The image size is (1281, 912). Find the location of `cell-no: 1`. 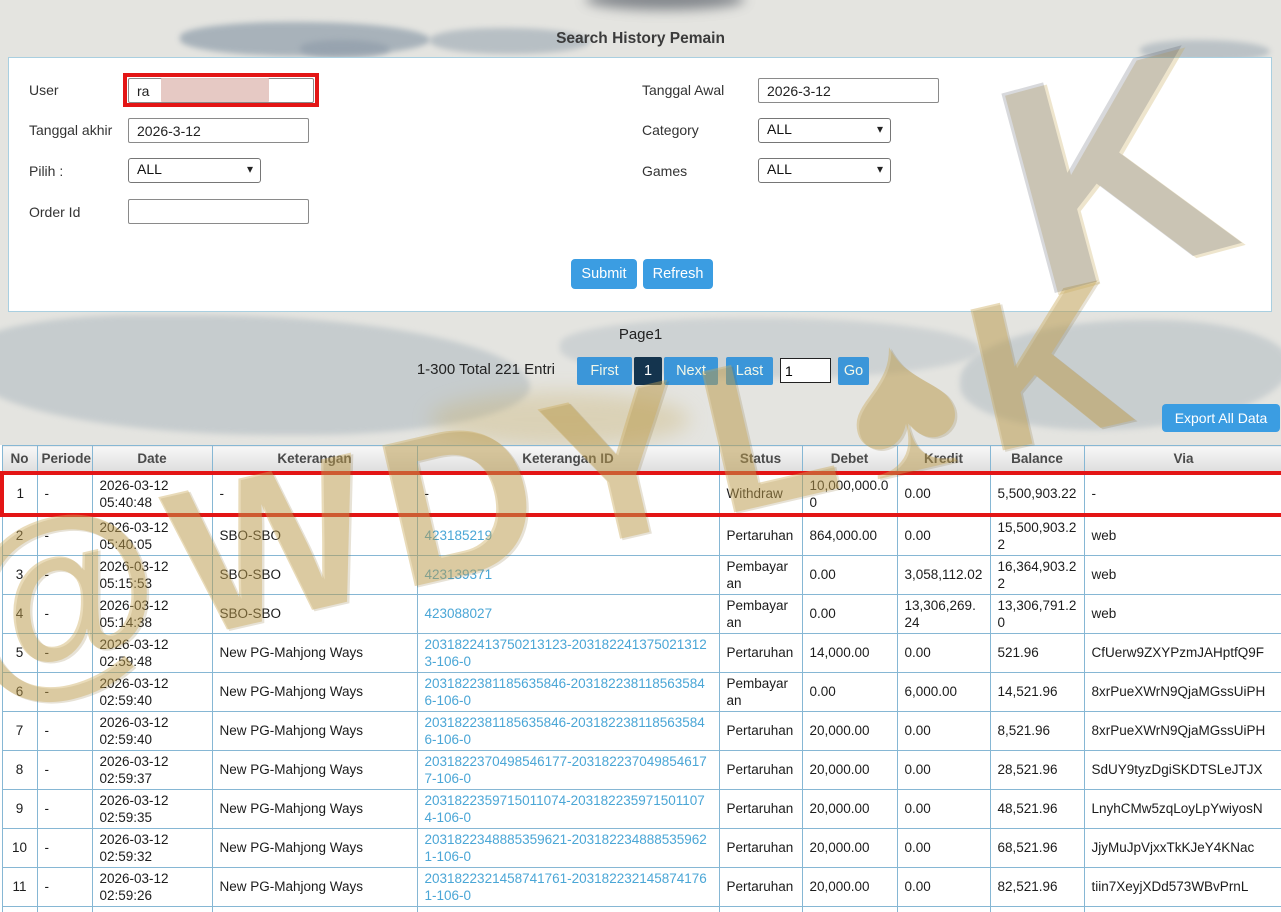

cell-no: 1 is located at coordinates (19, 493).